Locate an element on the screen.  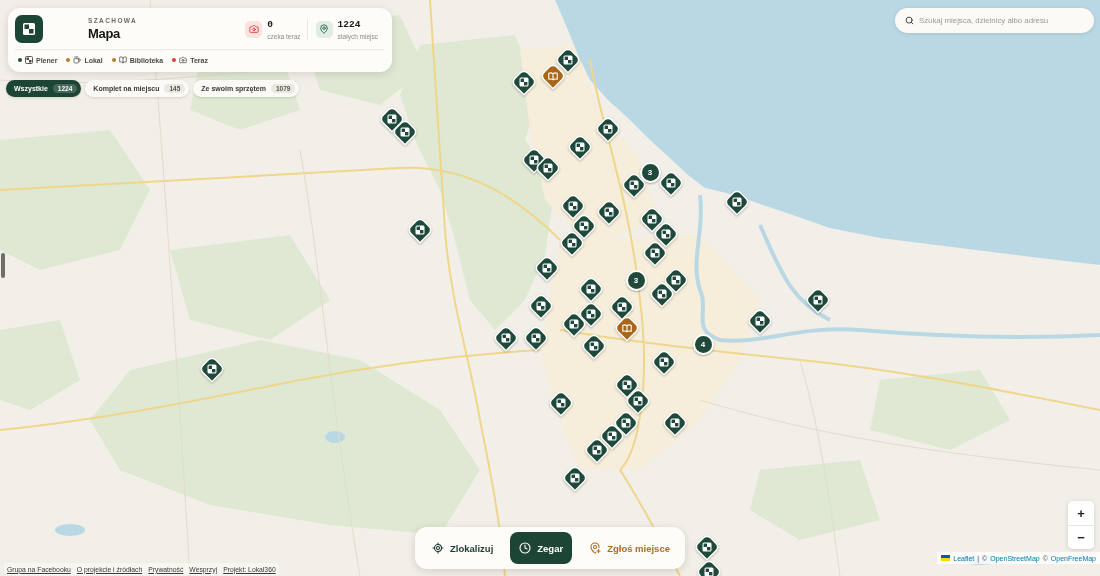
flag-icon is located at coordinates (946, 558).